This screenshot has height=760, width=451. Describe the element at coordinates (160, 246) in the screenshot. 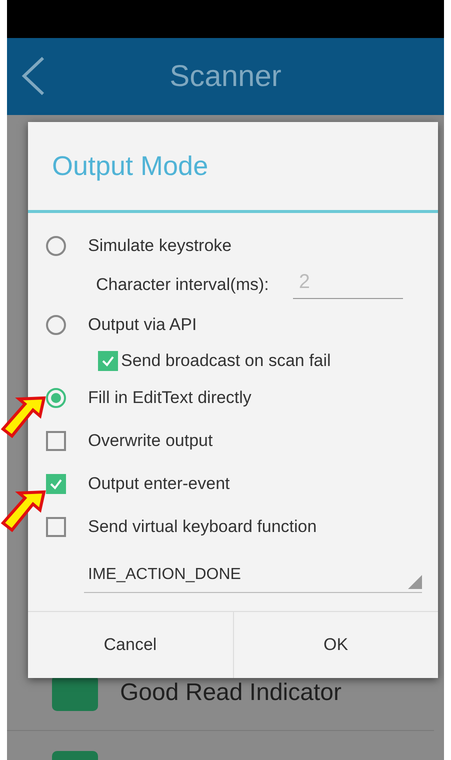

I see `option-label: Simulate keystroke` at that location.